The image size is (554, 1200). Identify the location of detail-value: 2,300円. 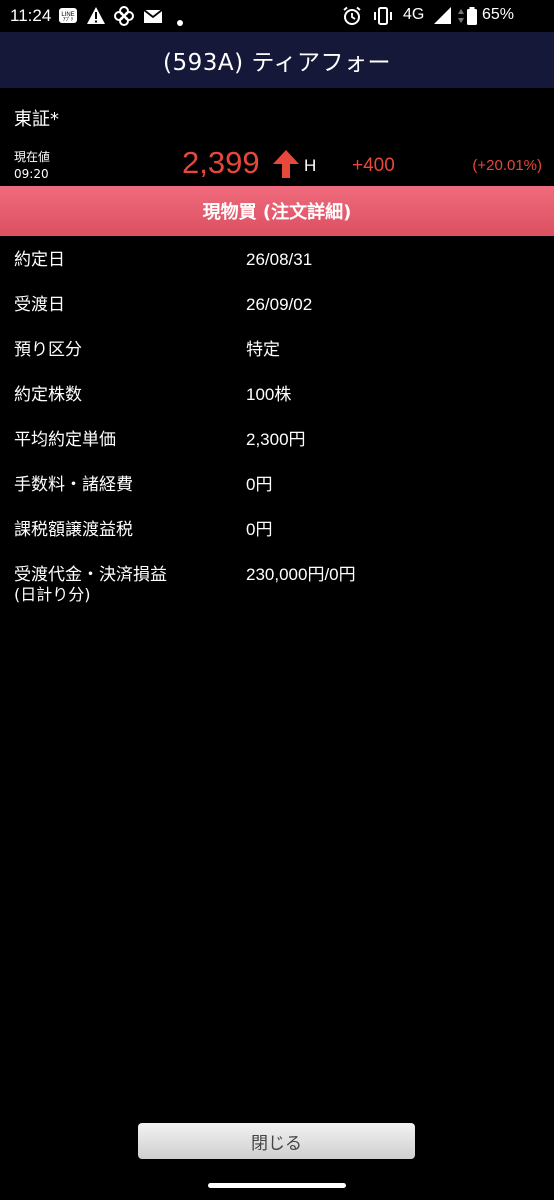
(276, 439).